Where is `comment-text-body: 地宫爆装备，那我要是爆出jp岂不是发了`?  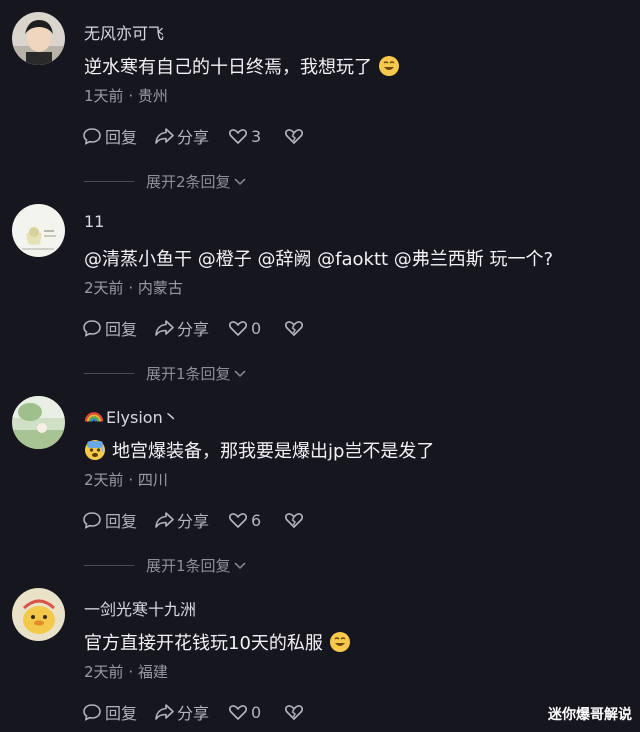
comment-text-body: 地宫爆装备，那我要是爆出jp岂不是发了 is located at coordinates (273, 451).